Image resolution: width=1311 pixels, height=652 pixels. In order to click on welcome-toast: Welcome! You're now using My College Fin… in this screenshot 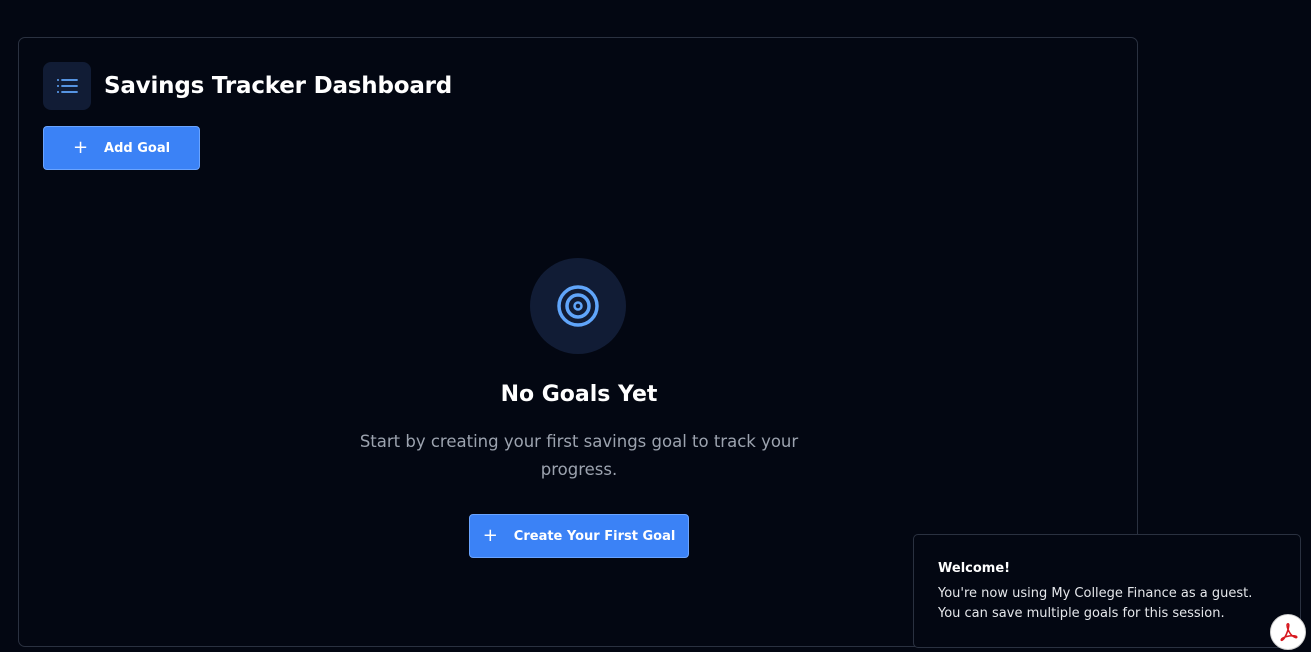, I will do `click(1107, 591)`.